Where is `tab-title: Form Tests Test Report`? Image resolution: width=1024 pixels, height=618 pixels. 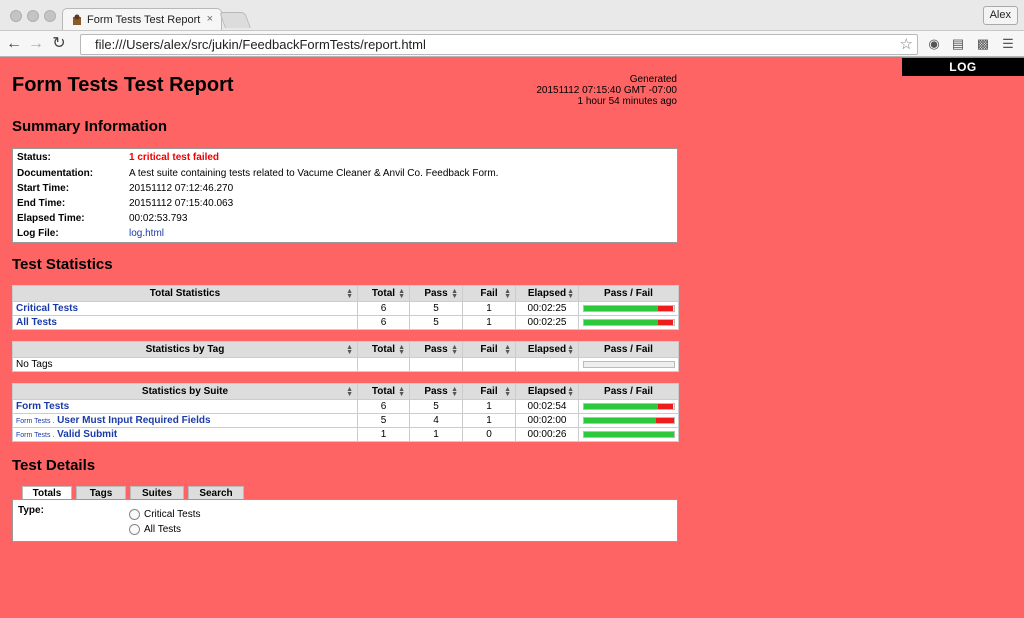 tab-title: Form Tests Test Report is located at coordinates (144, 20).